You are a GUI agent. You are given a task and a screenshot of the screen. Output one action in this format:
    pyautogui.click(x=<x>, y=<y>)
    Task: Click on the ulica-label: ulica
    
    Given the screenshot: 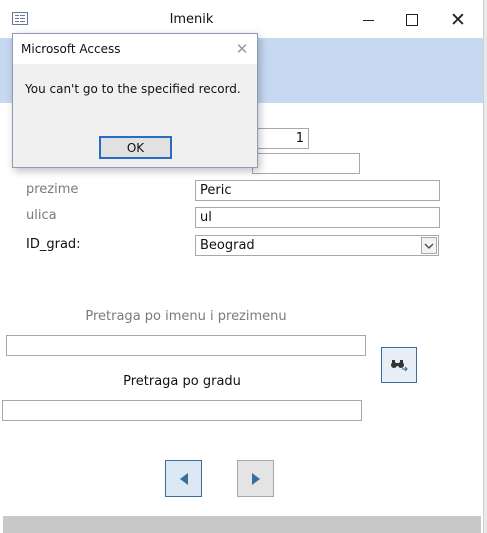 What is the action you would take?
    pyautogui.click(x=41, y=215)
    